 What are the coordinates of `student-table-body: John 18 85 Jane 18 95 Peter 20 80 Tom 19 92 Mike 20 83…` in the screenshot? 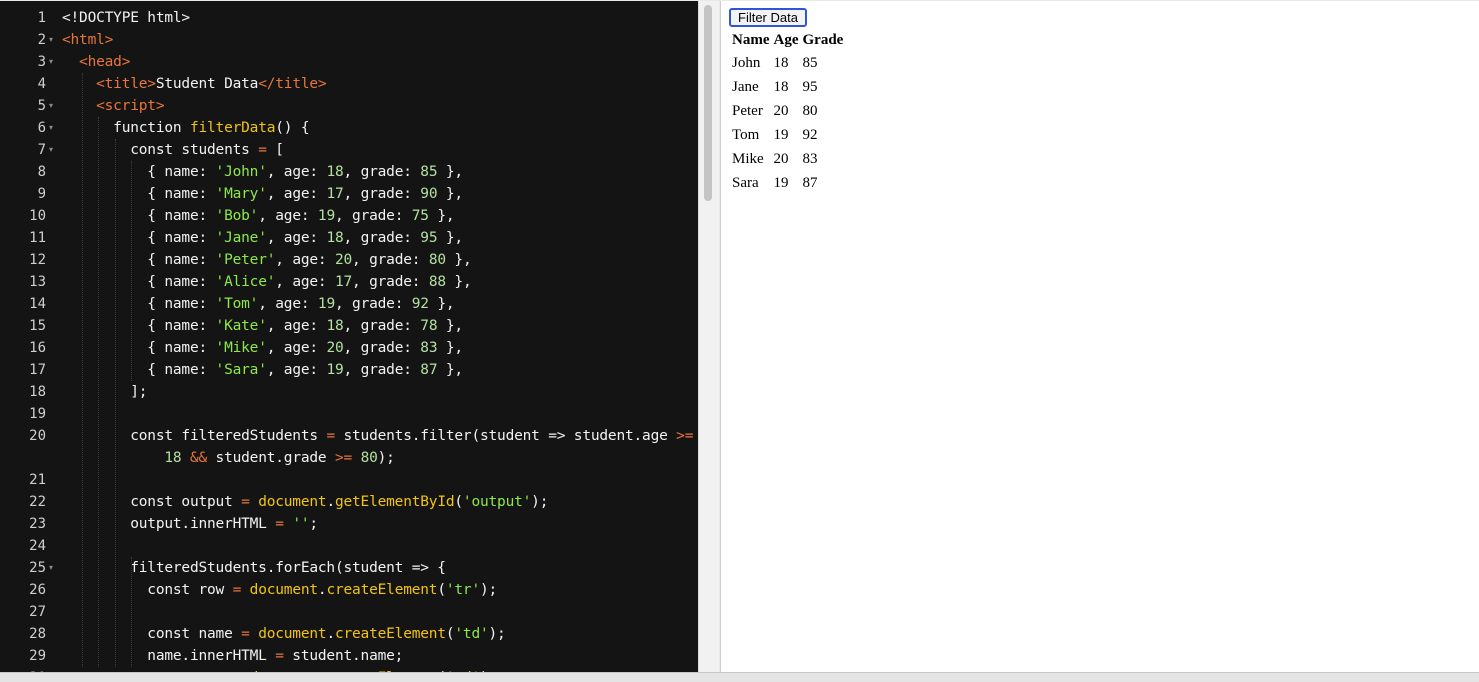 It's located at (787, 123).